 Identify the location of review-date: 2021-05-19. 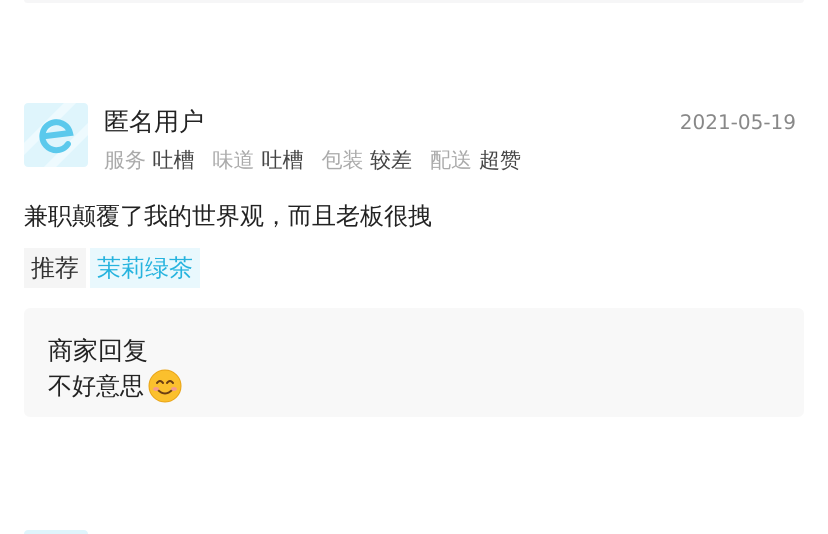
(738, 122).